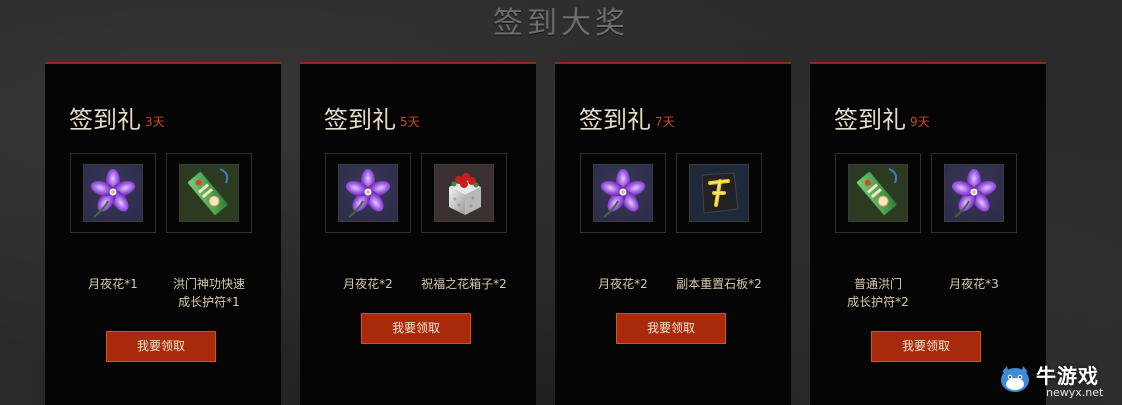 This screenshot has width=1122, height=405. I want to click on card-title: 签到礼 9天, so click(882, 117).